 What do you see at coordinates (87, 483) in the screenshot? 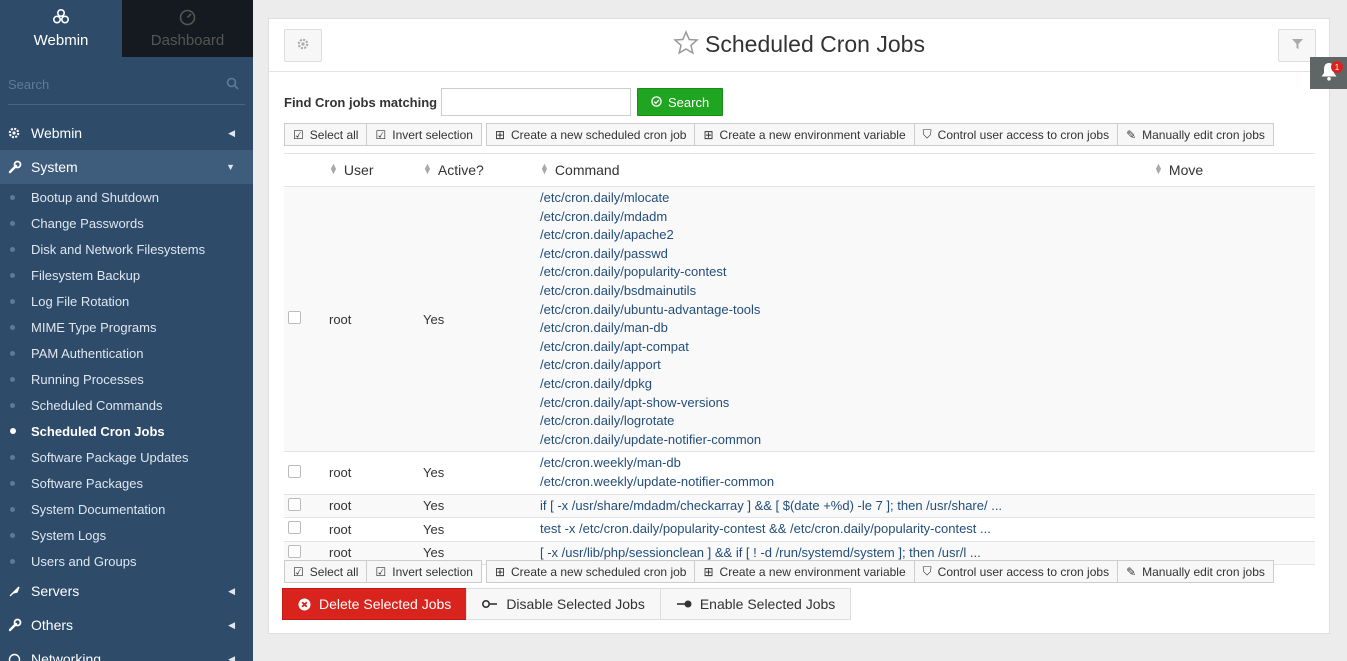
I see `sidebar-item-label: Software Packages` at bounding box center [87, 483].